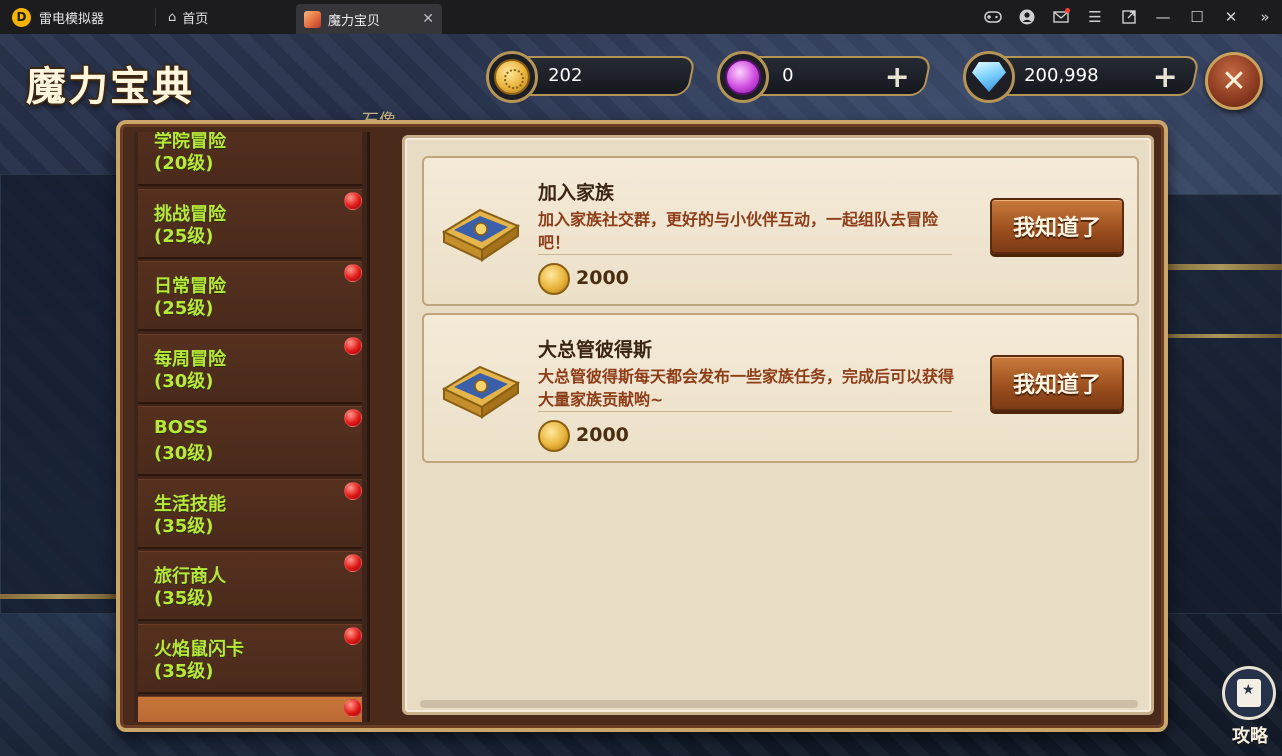 The image size is (1282, 756). Describe the element at coordinates (897, 77) in the screenshot. I see `gem-add-button: +` at that location.